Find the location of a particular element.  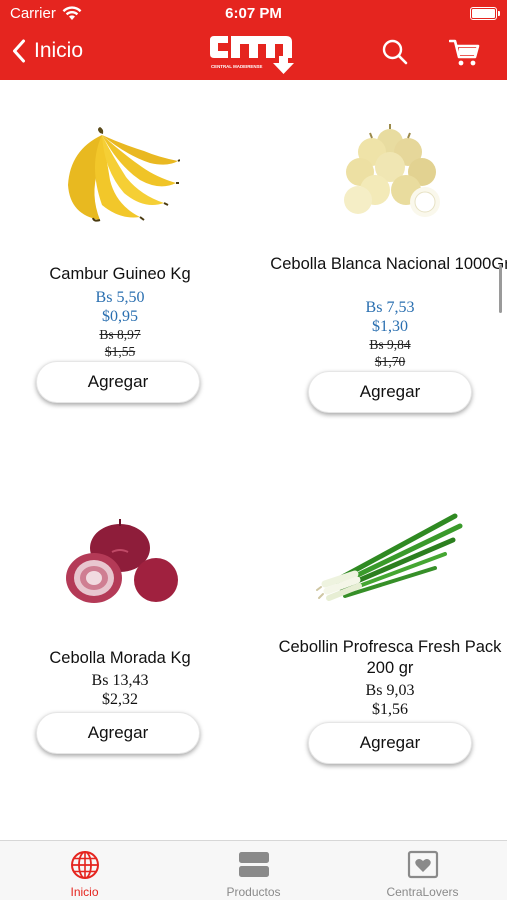

price-bs: Bs 13,43 is located at coordinates (120, 680).